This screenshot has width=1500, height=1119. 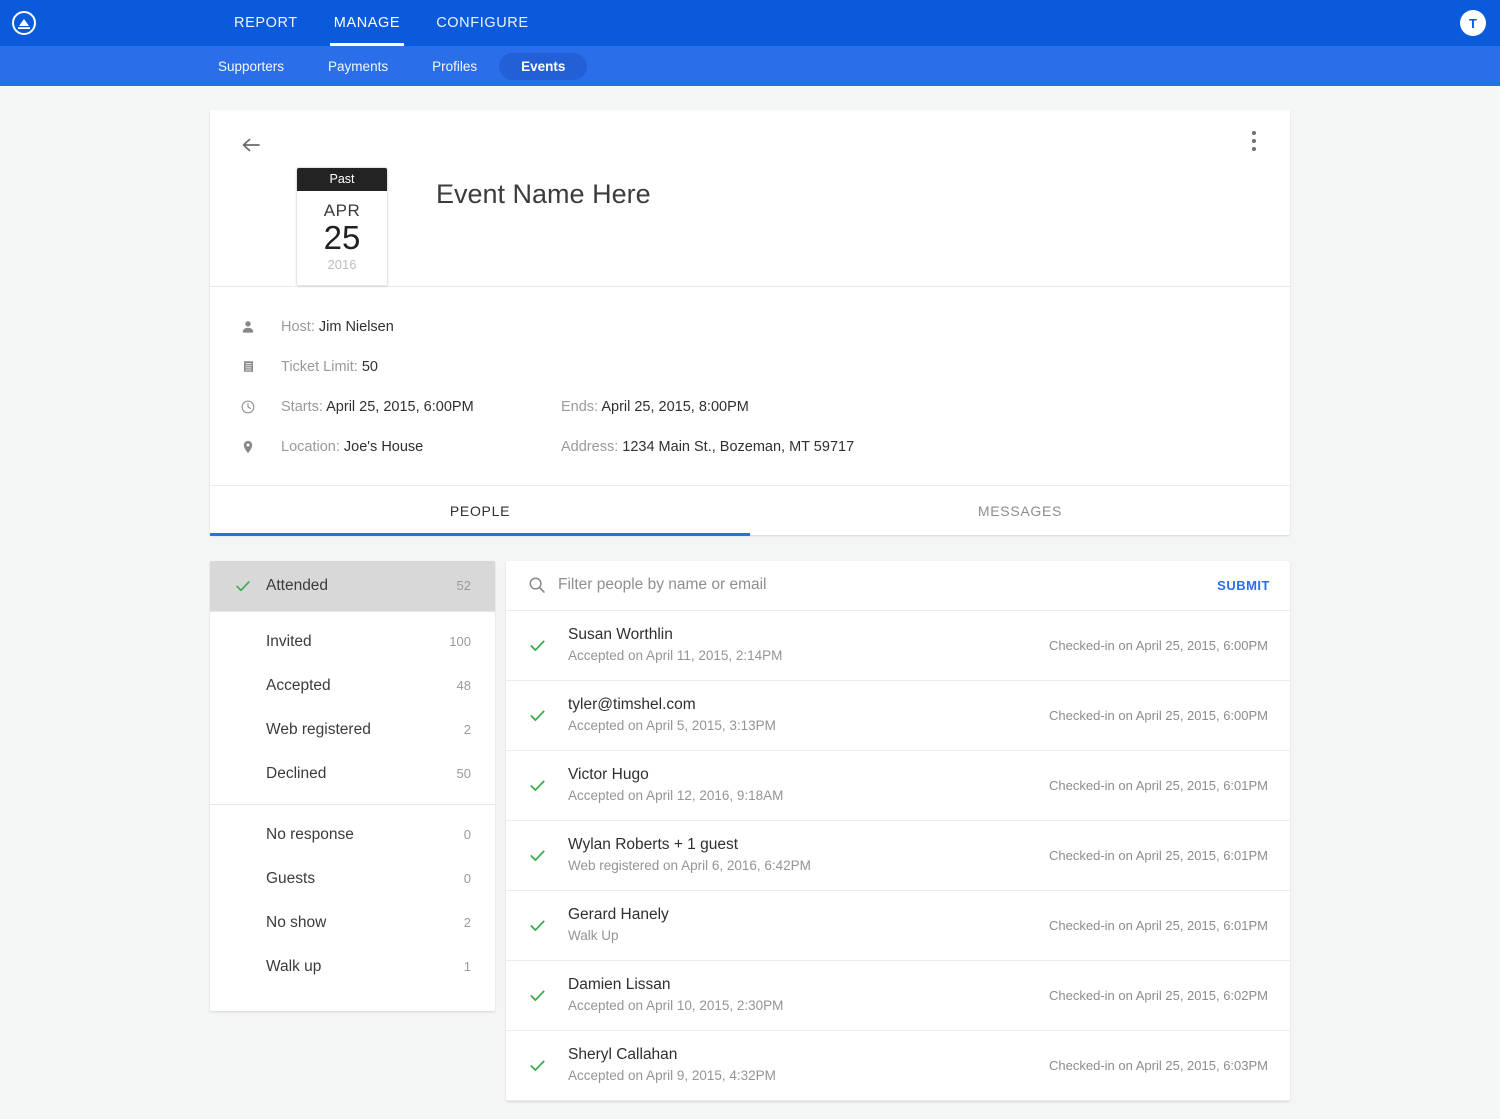 What do you see at coordinates (342, 179) in the screenshot?
I see `event-status-badge: Past` at bounding box center [342, 179].